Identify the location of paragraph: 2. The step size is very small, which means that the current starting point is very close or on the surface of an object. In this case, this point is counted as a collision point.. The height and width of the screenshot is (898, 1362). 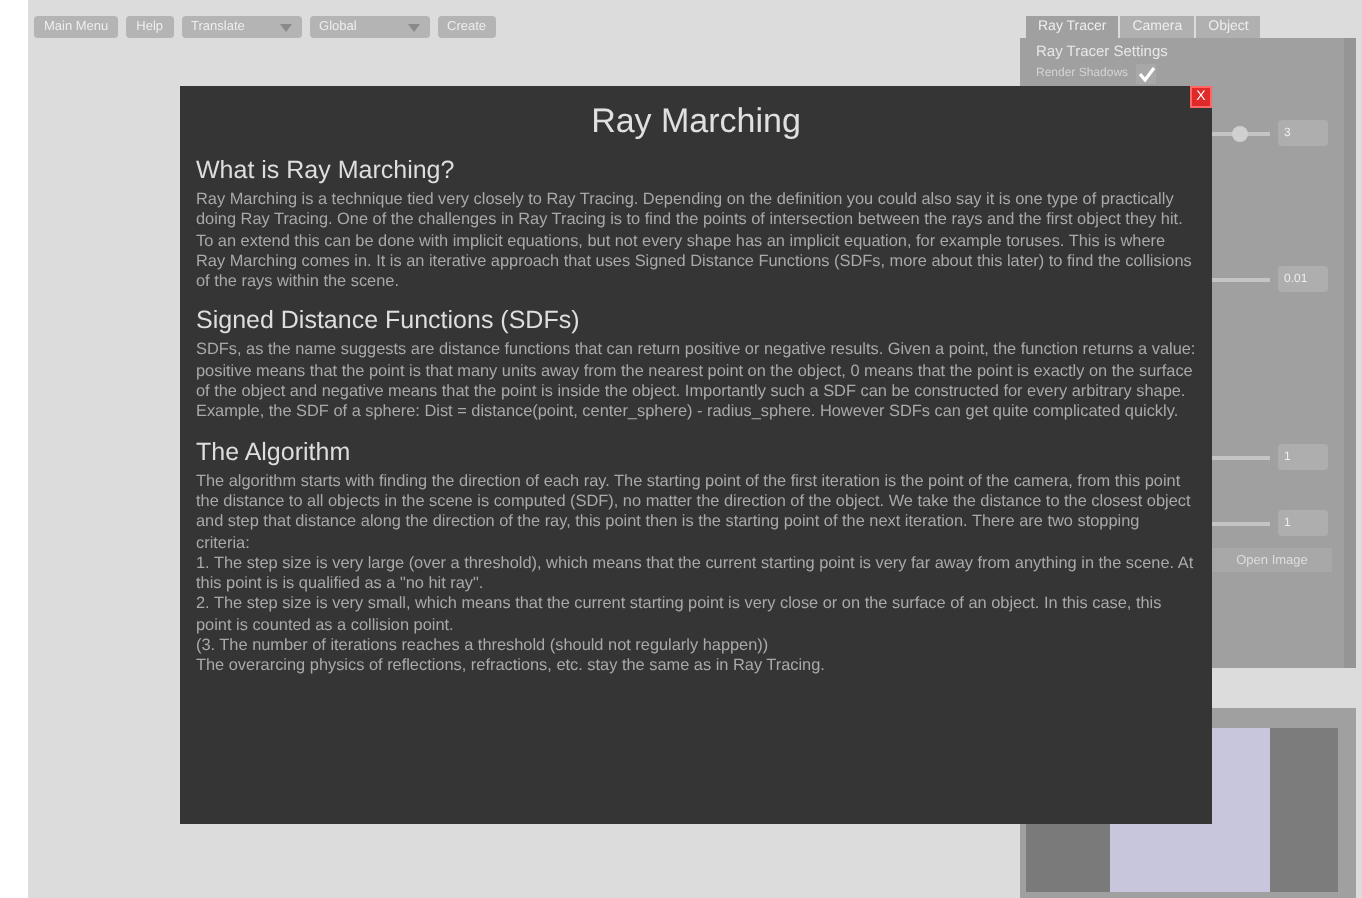
(680, 615).